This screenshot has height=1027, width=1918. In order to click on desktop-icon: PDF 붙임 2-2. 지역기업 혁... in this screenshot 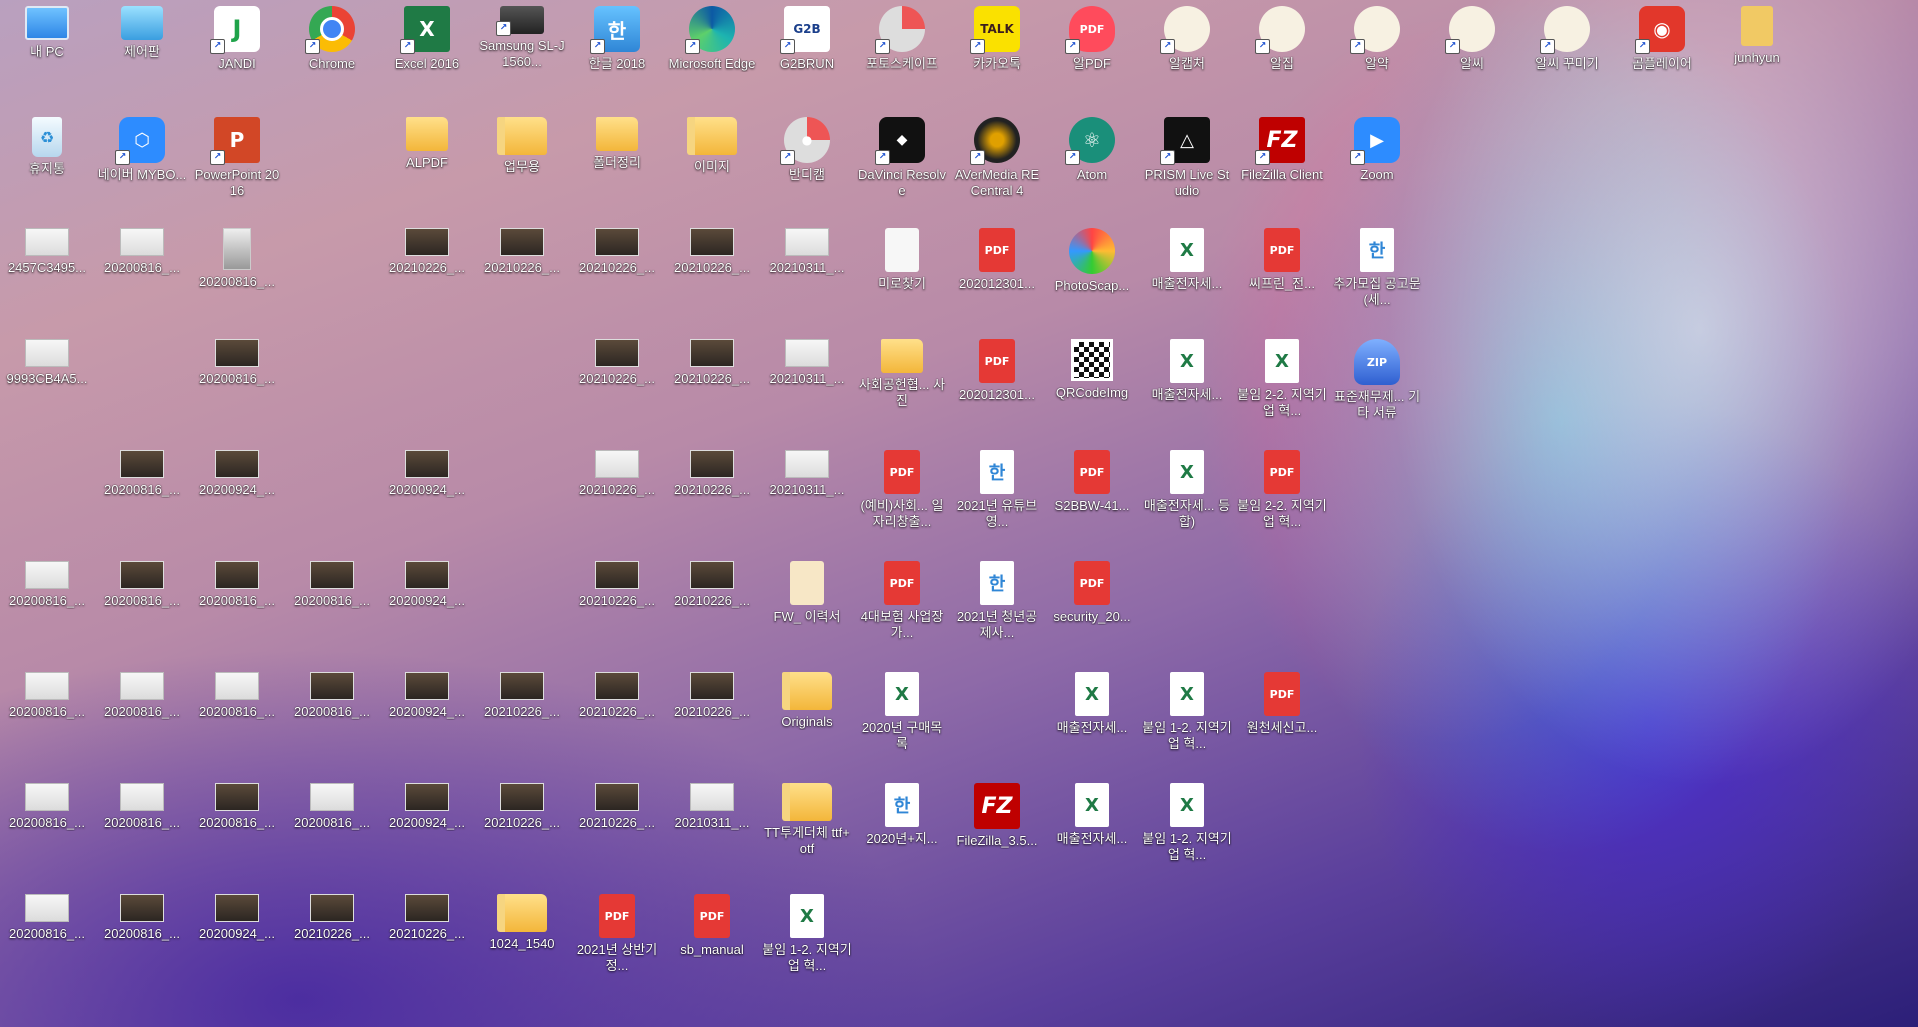, I will do `click(1282, 496)`.